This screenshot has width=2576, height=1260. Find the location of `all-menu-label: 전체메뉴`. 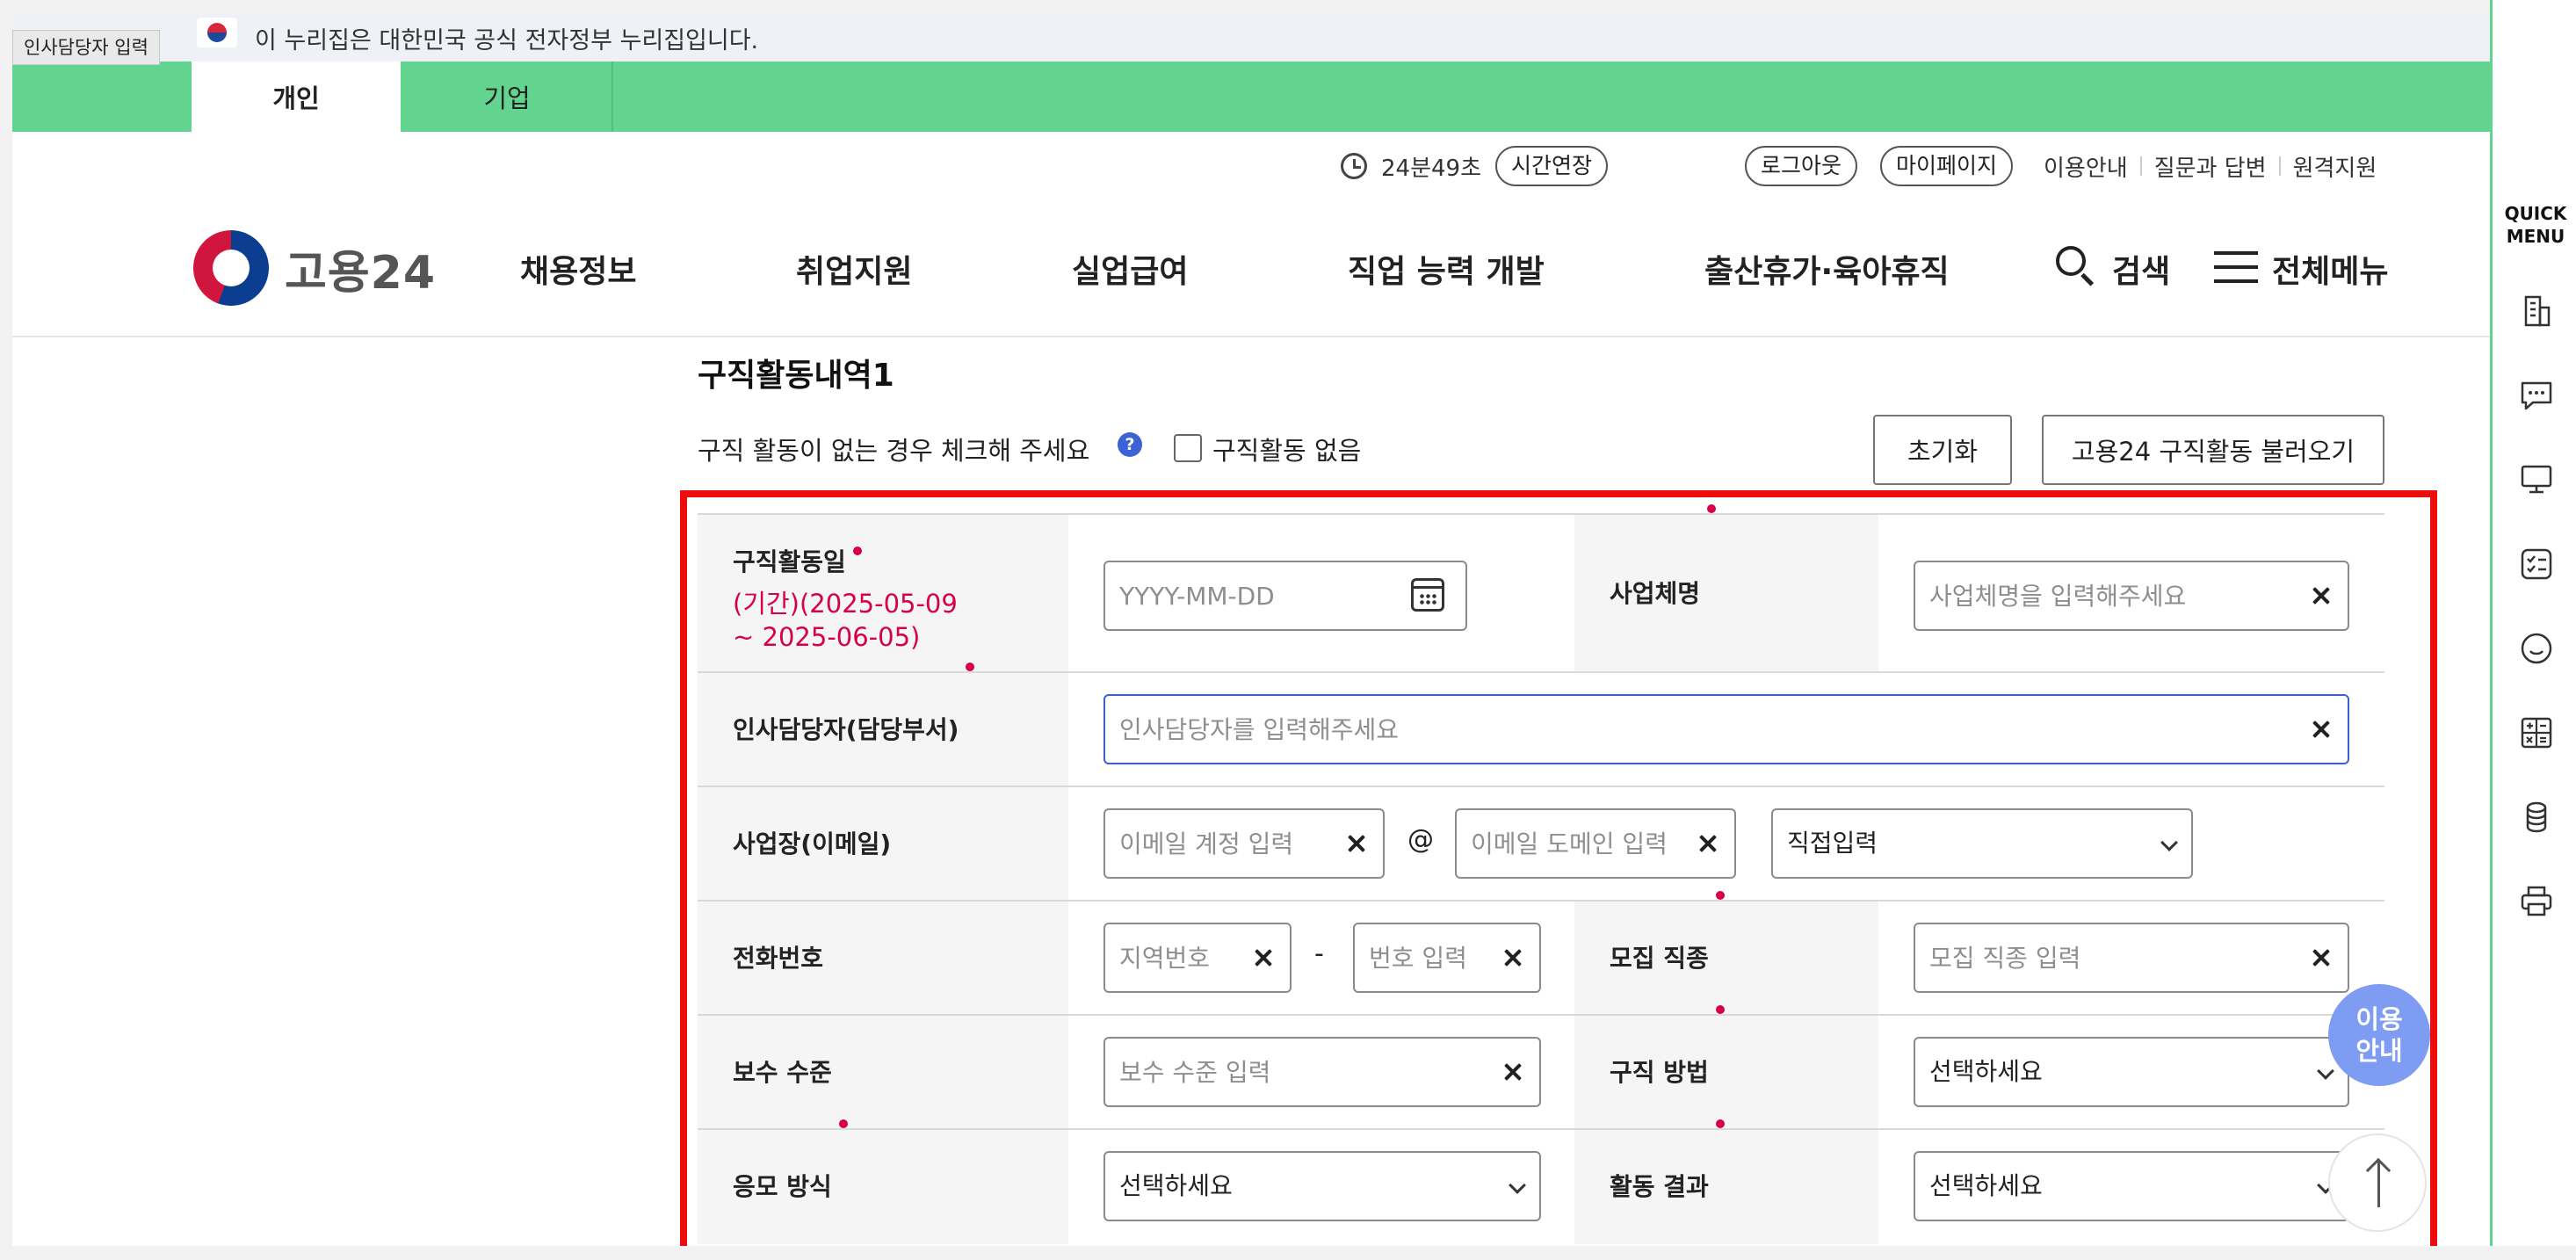

all-menu-label: 전체메뉴 is located at coordinates (2330, 269).